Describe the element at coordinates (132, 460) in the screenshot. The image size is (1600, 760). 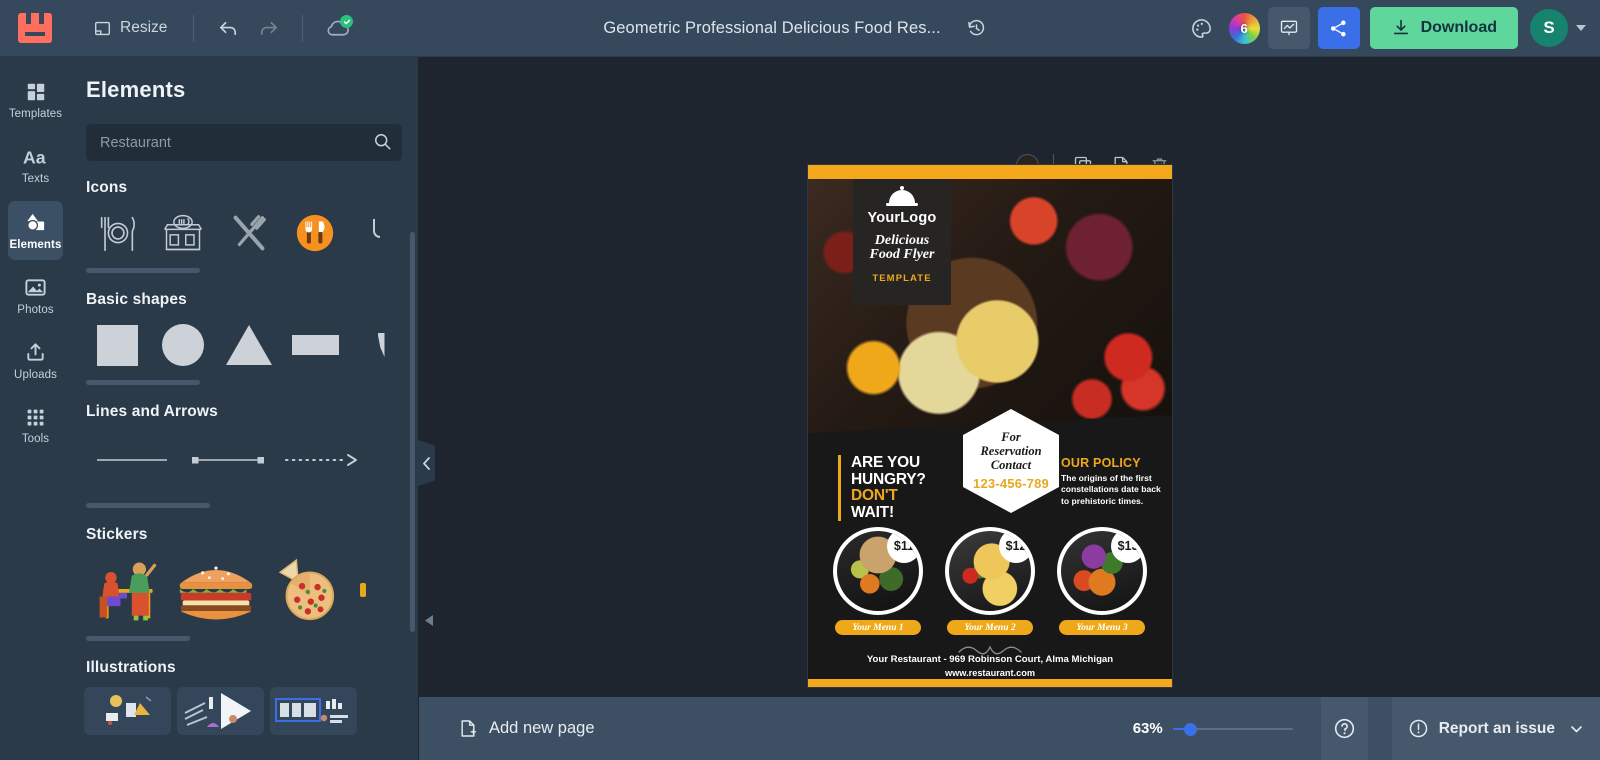
I see `plain-line` at that location.